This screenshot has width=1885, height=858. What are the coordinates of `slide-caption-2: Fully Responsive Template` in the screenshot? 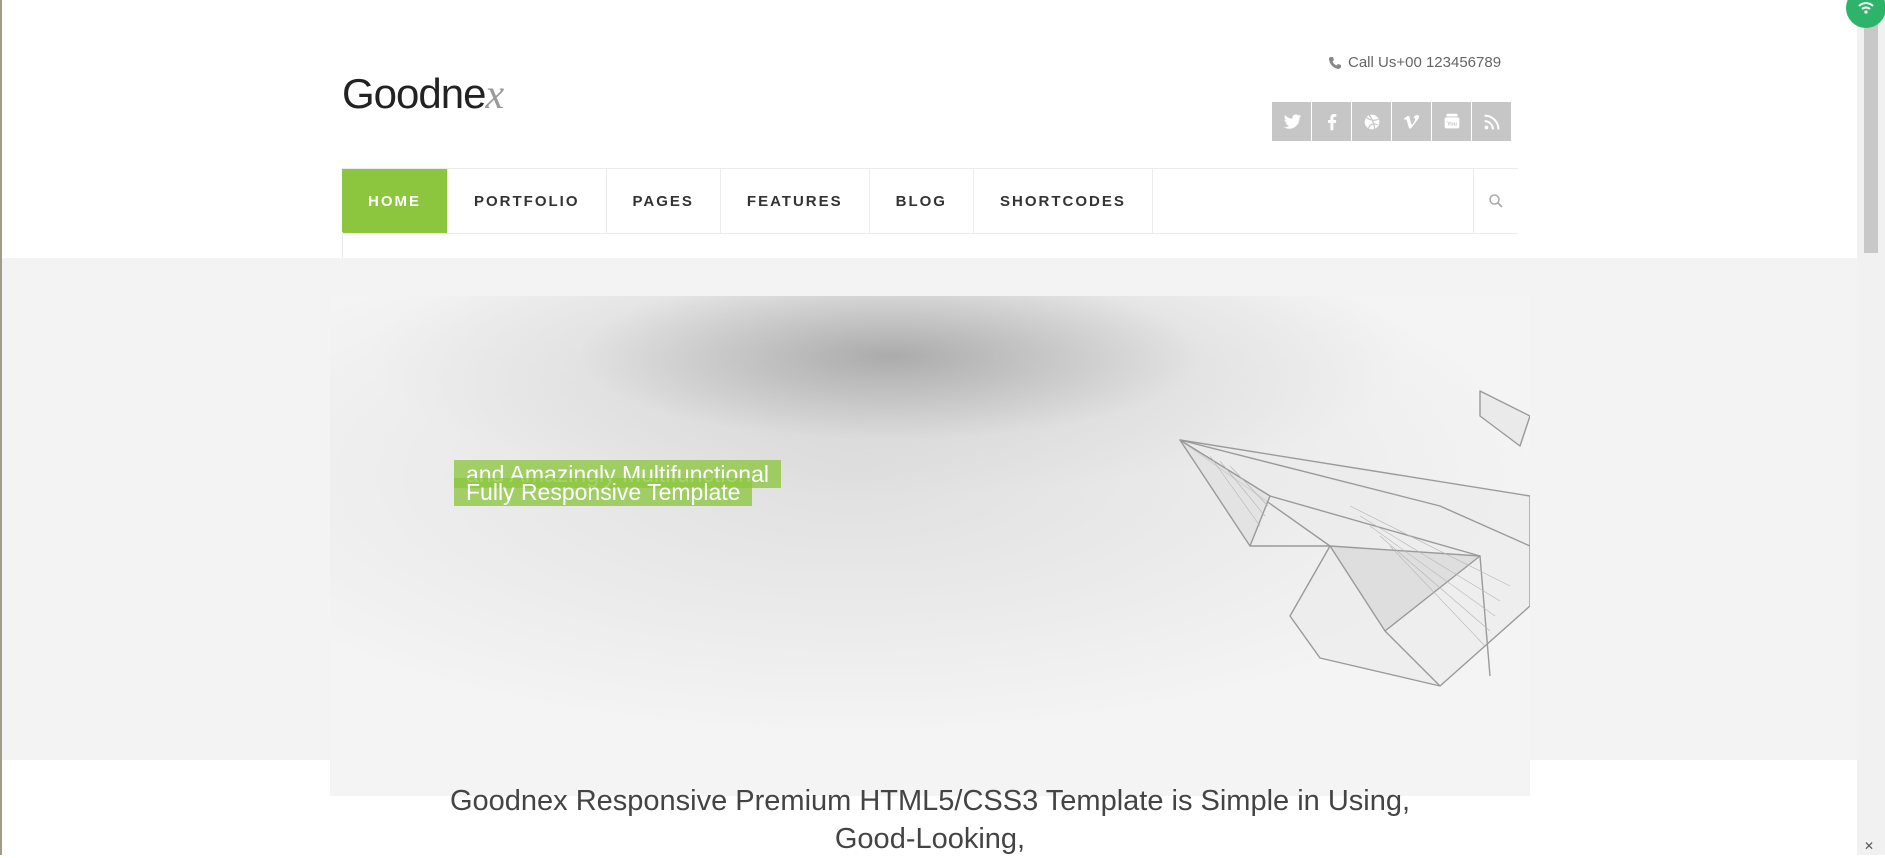 It's located at (603, 492).